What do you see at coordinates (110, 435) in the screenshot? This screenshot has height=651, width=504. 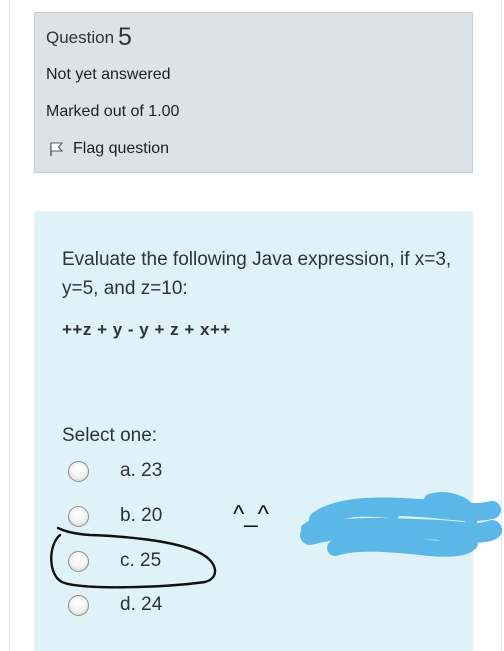 I see `select-one-prompt: Select one:` at bounding box center [110, 435].